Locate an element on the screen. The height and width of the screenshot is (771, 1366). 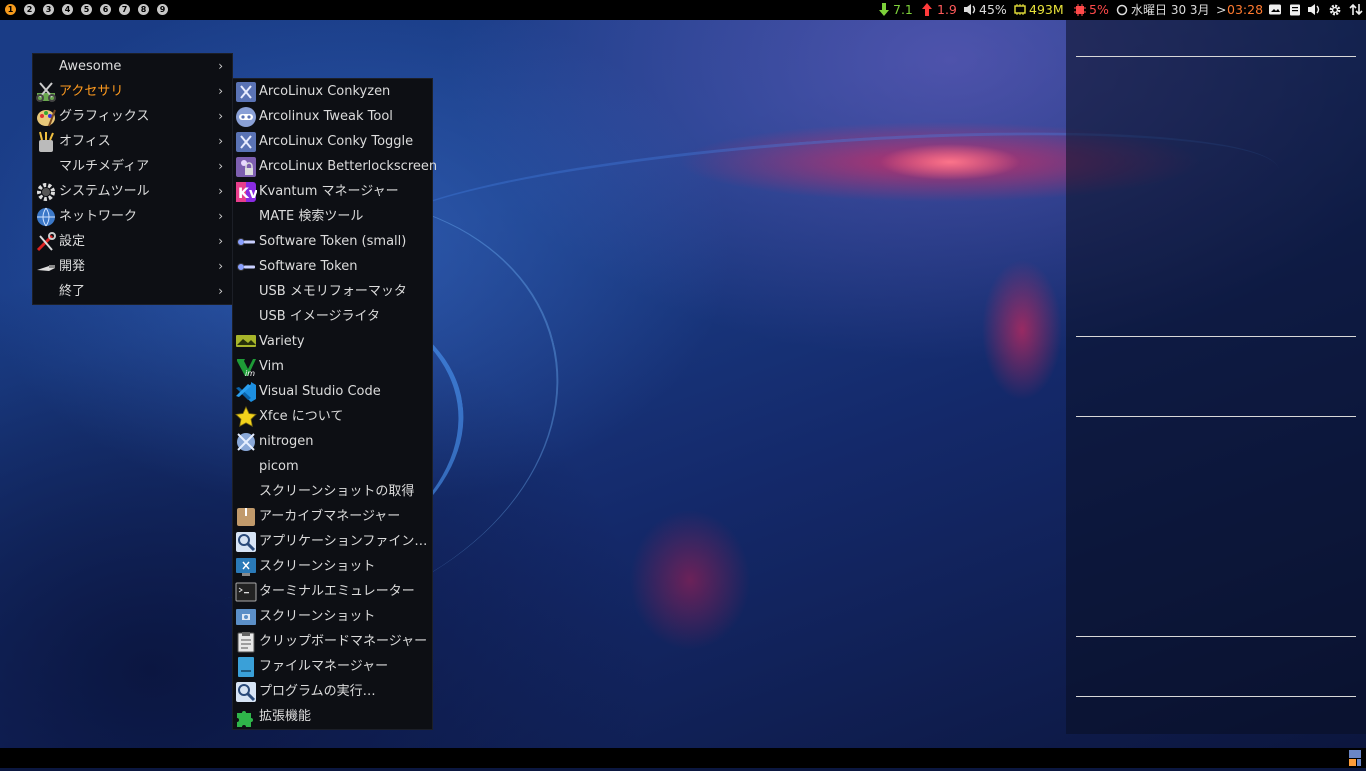
volume-tray-icon is located at coordinates (1314, 9).